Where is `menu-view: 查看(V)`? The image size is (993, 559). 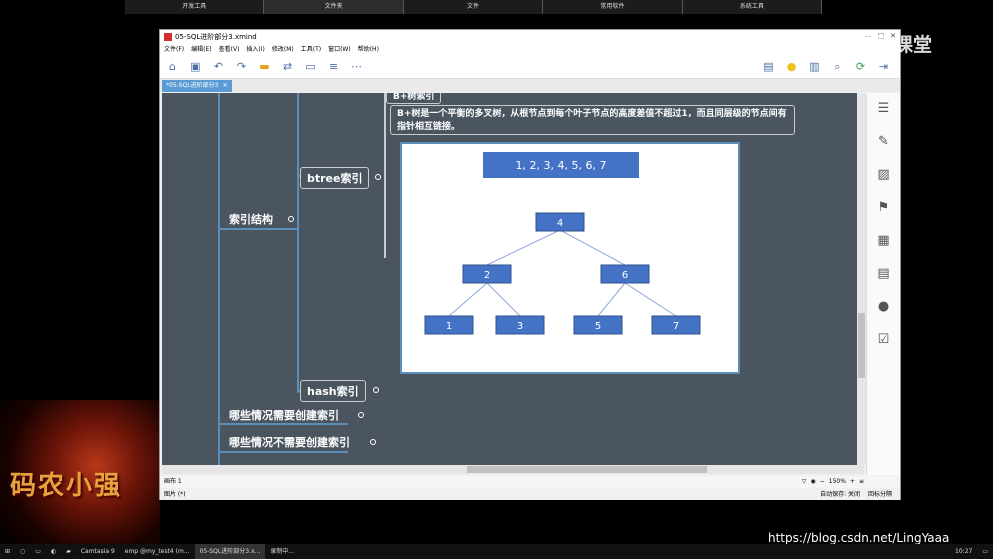 menu-view: 查看(V) is located at coordinates (229, 49).